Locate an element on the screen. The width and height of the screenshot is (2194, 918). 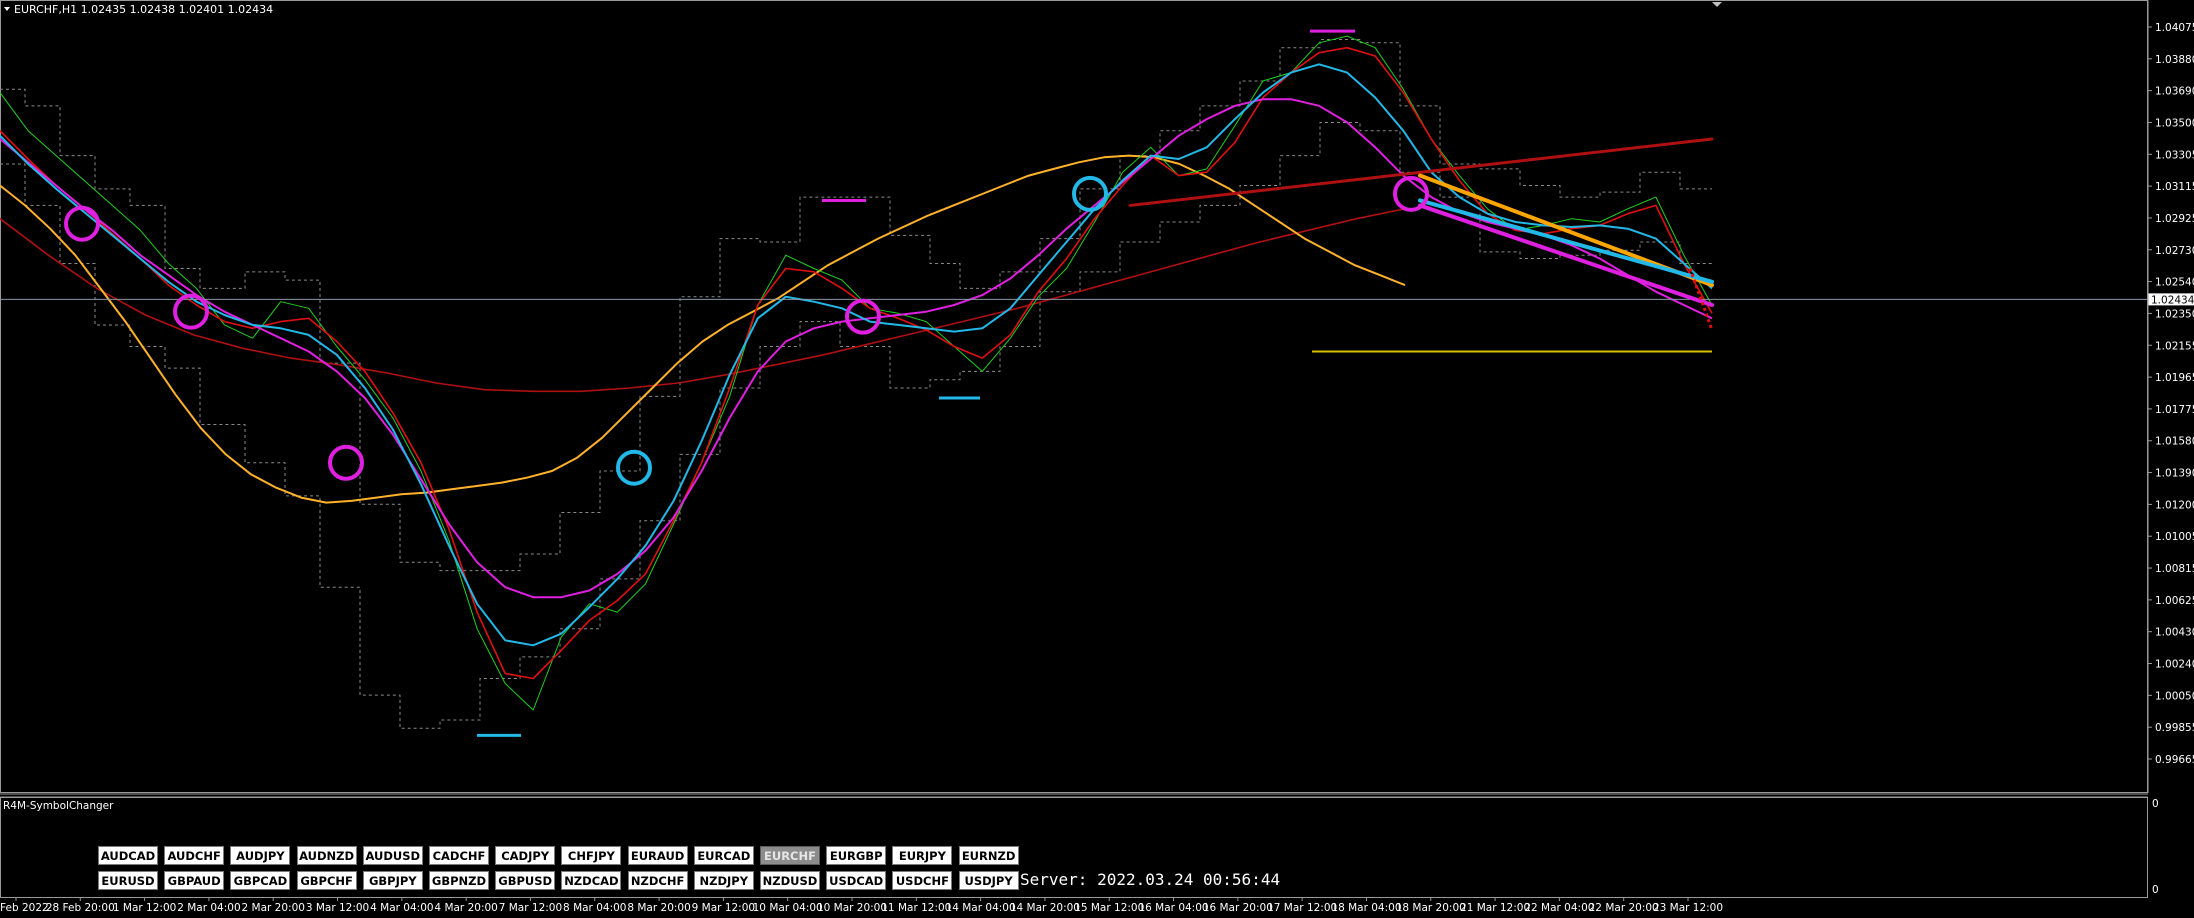
time-tick-label: 2 Mar 04:00 is located at coordinates (208, 908).